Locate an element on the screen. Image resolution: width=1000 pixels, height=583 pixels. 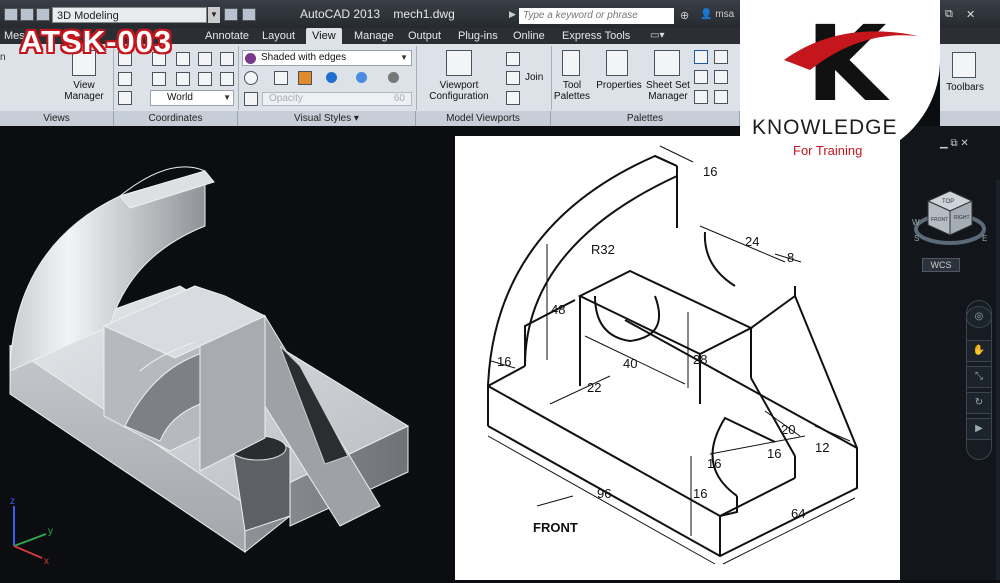
dim-16-base: 16 is located at coordinates (700, 493).